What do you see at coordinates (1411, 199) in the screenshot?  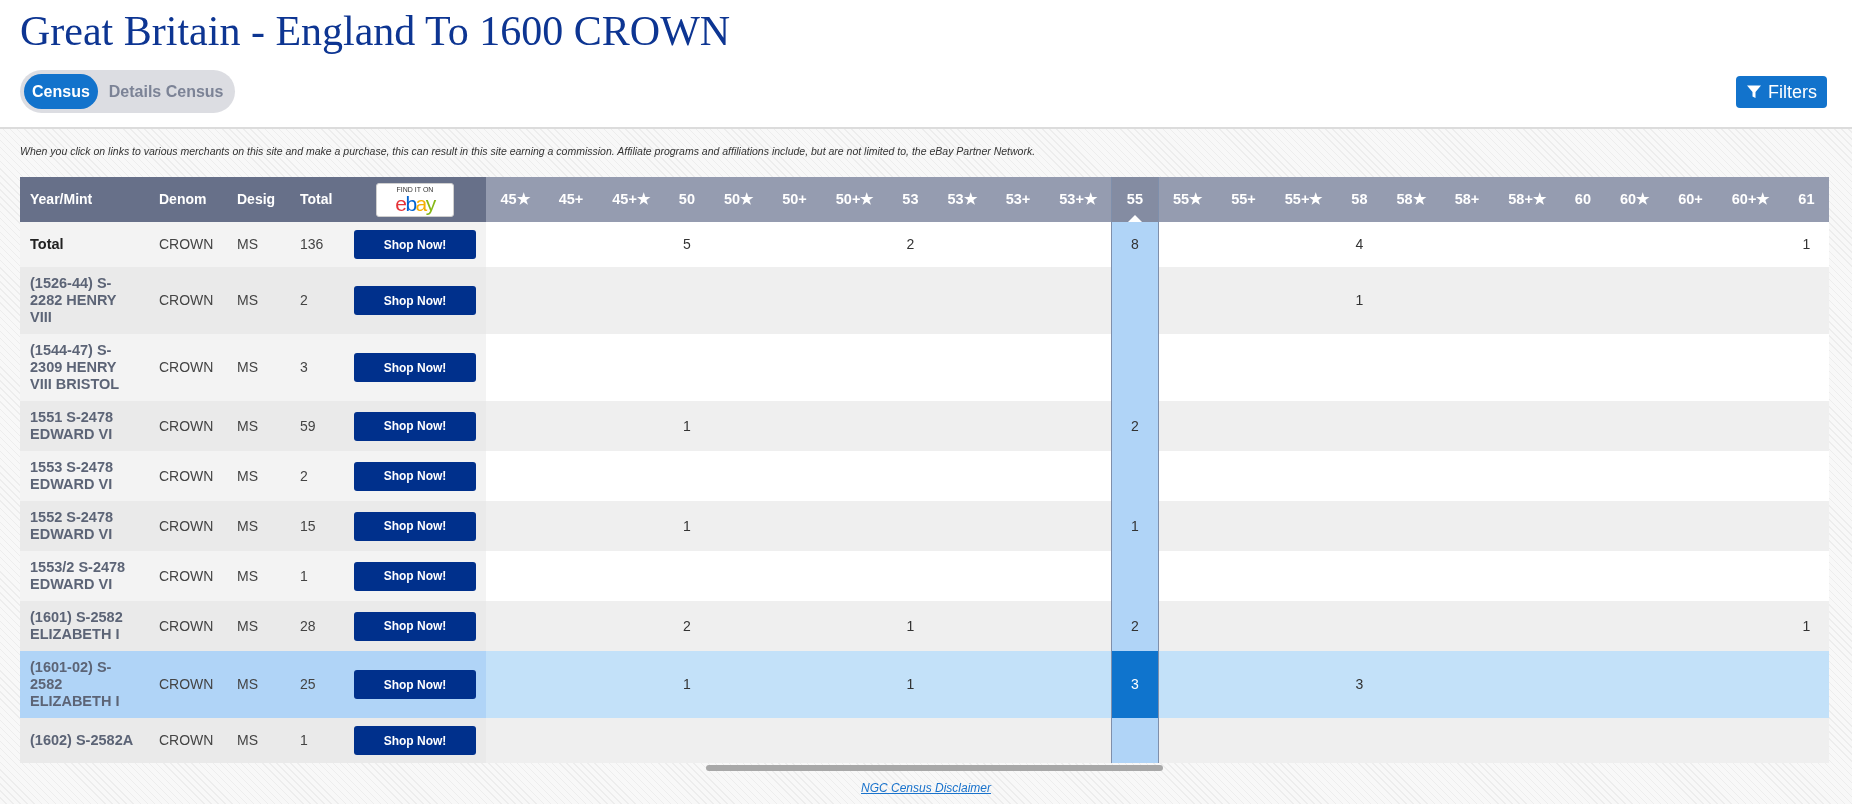 I see `grade-column-header: 58★` at bounding box center [1411, 199].